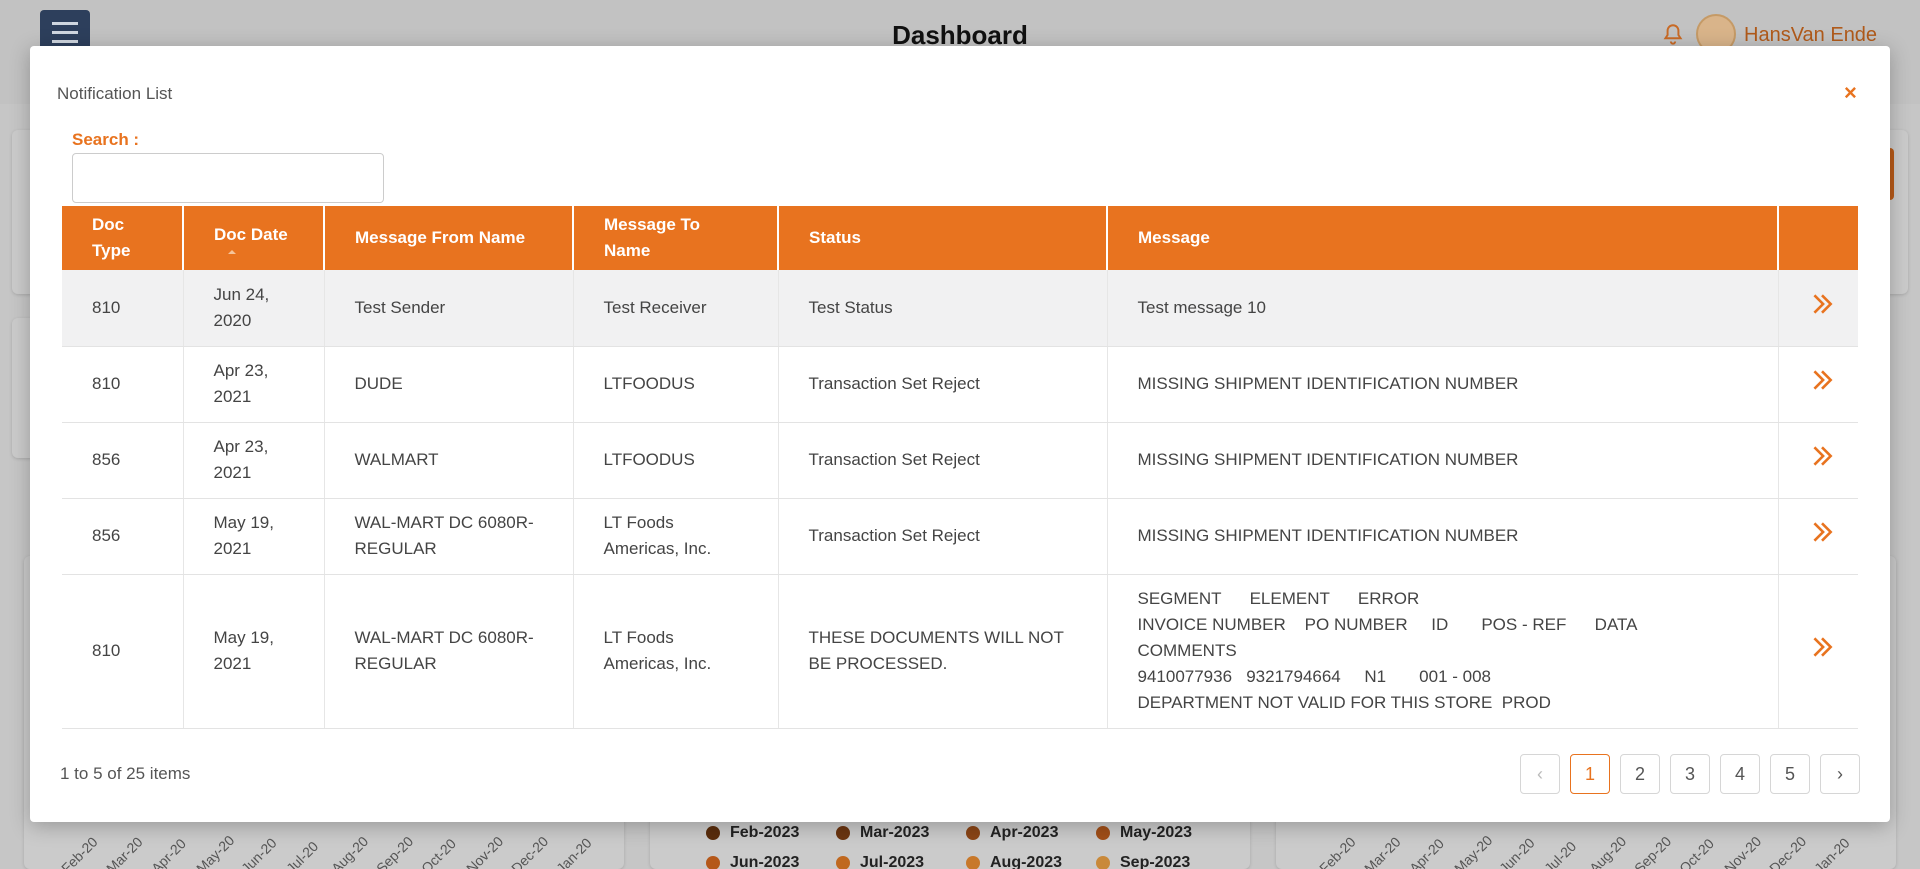  What do you see at coordinates (1850, 93) in the screenshot?
I see `close-icon: ×` at bounding box center [1850, 93].